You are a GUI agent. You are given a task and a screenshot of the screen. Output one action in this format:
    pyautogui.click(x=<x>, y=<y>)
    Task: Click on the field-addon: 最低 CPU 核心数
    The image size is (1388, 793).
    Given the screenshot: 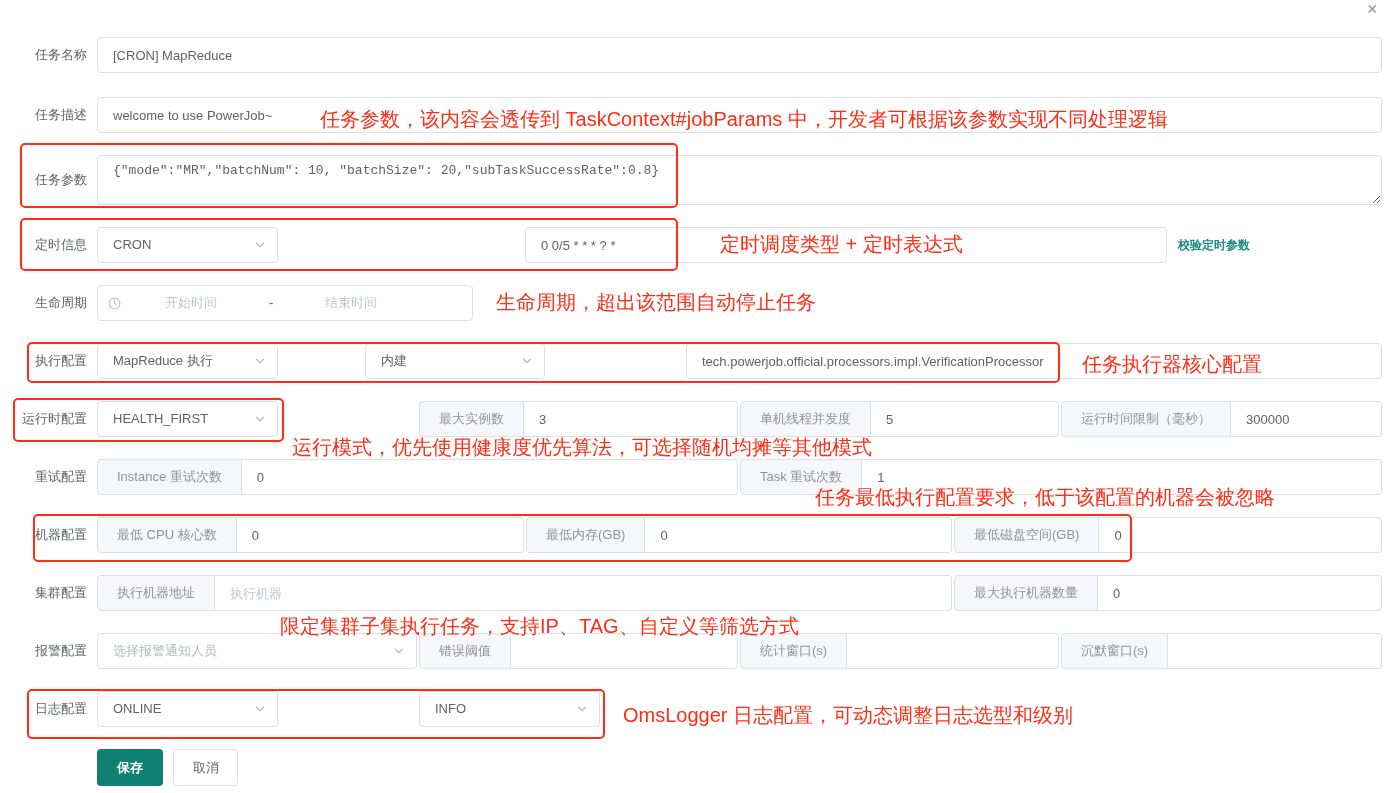 What is the action you would take?
    pyautogui.click(x=167, y=535)
    